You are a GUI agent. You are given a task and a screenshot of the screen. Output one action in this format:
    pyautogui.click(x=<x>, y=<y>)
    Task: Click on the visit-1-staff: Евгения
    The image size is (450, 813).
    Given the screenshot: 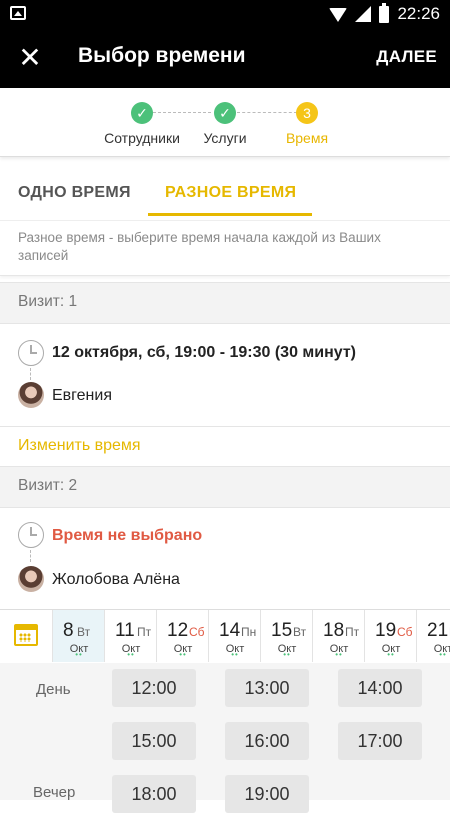 What is the action you would take?
    pyautogui.click(x=82, y=395)
    